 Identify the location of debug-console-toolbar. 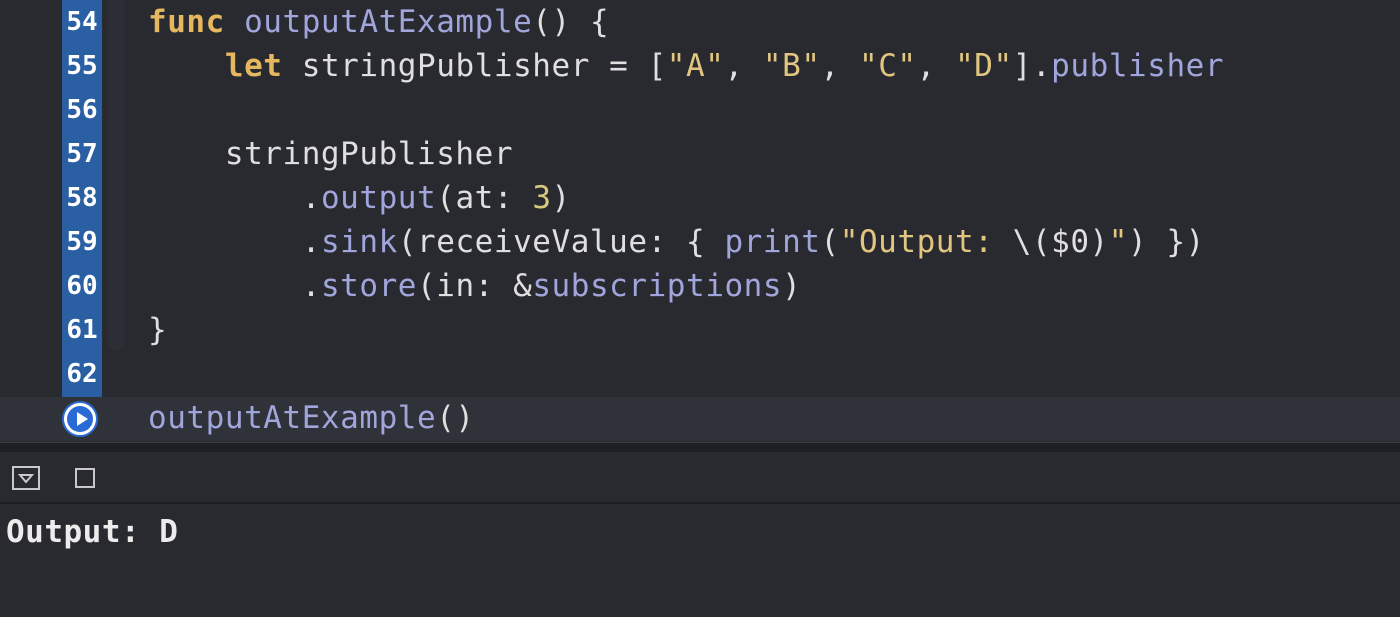
(700, 478).